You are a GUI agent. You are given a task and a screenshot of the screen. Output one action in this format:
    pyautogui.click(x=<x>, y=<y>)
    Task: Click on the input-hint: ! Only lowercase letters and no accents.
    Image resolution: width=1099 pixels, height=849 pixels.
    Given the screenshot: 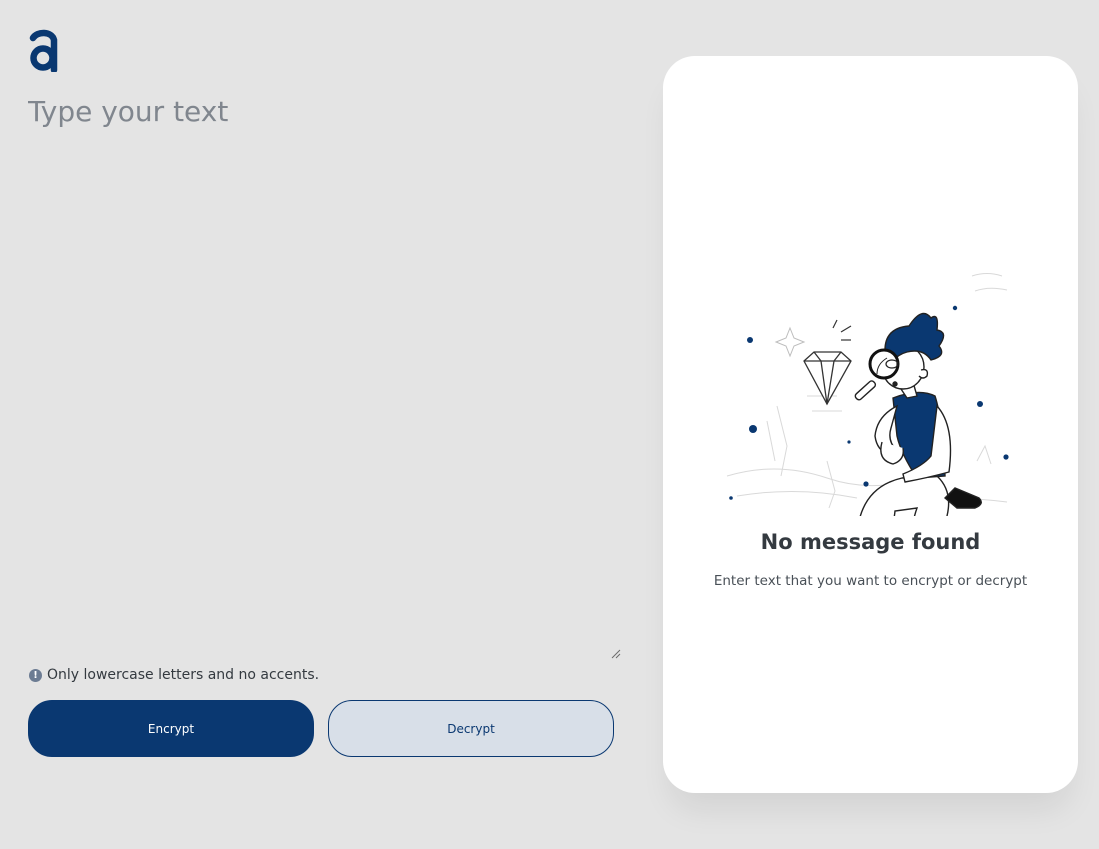 What is the action you would take?
    pyautogui.click(x=174, y=675)
    